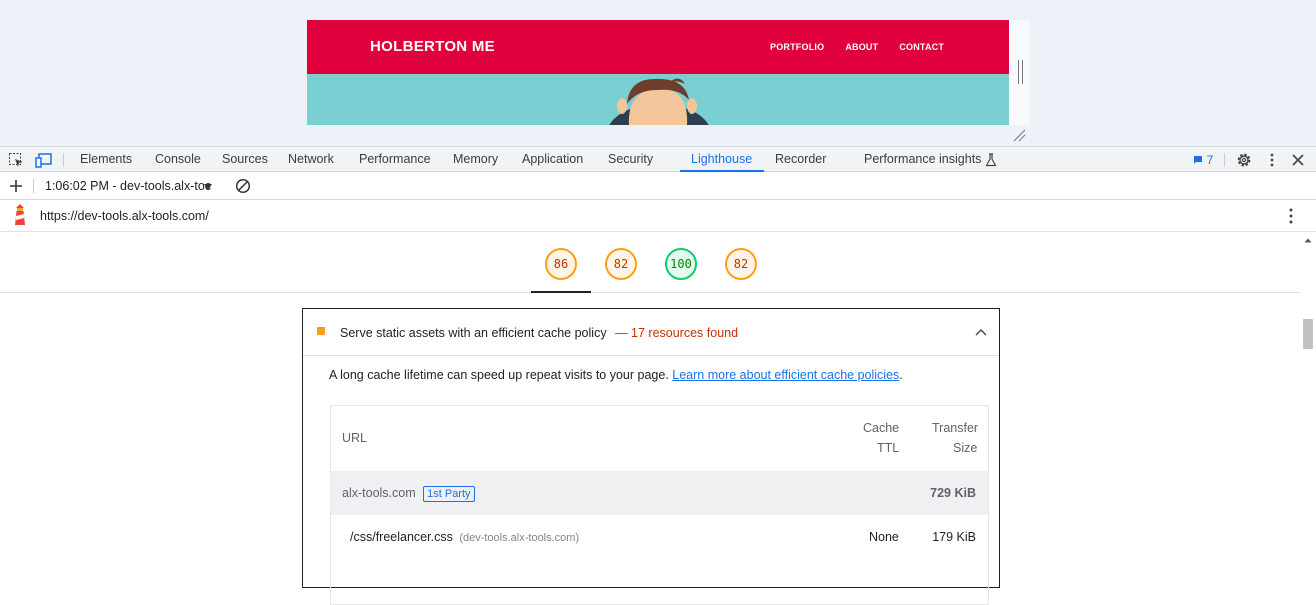  What do you see at coordinates (561, 292) in the screenshot?
I see `active-gauge-indicator` at bounding box center [561, 292].